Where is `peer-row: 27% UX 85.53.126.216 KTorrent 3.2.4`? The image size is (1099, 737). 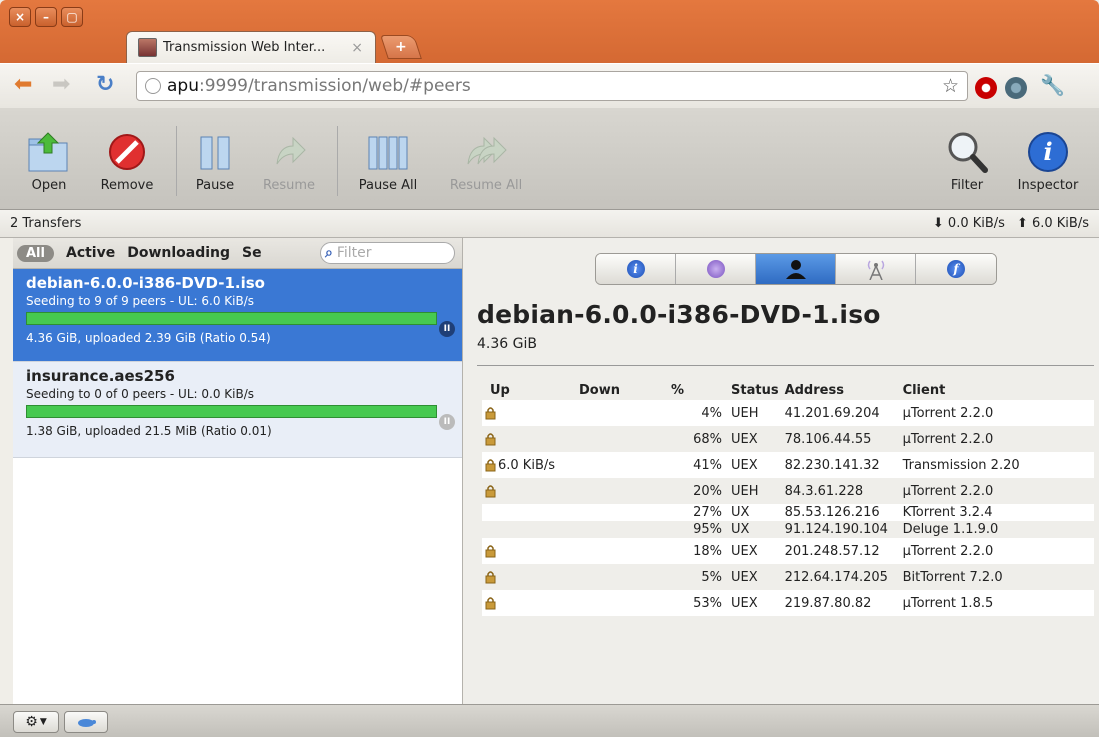 peer-row: 27% UX 85.53.126.216 KTorrent 3.2.4 is located at coordinates (788, 512).